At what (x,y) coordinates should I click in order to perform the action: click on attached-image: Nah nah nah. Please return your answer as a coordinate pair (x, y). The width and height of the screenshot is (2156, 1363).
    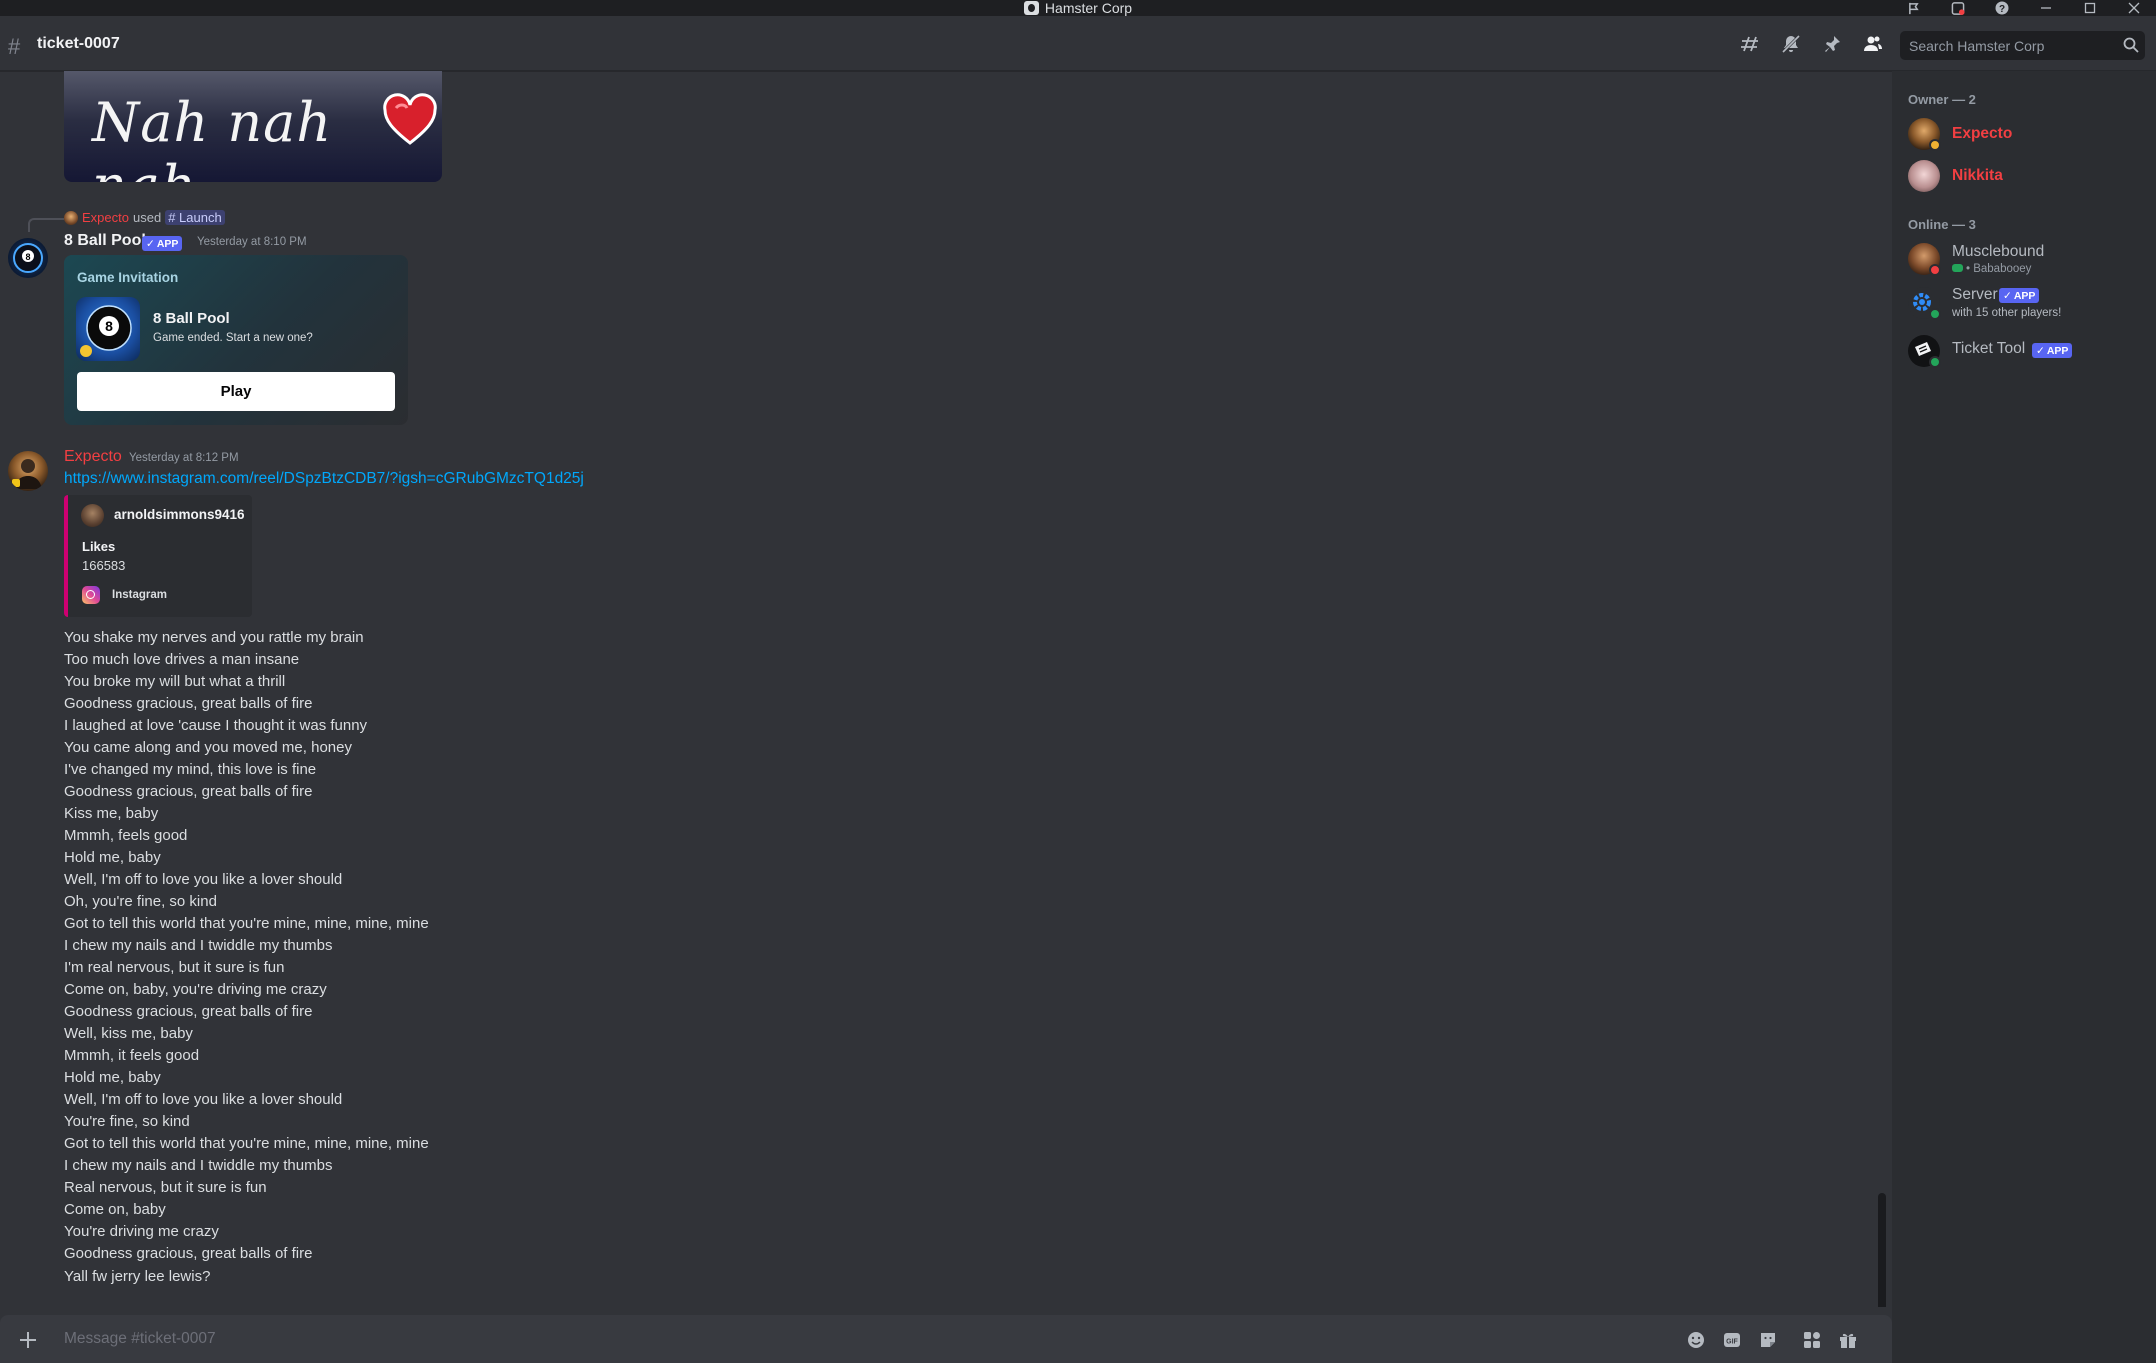
    Looking at the image, I should click on (253, 126).